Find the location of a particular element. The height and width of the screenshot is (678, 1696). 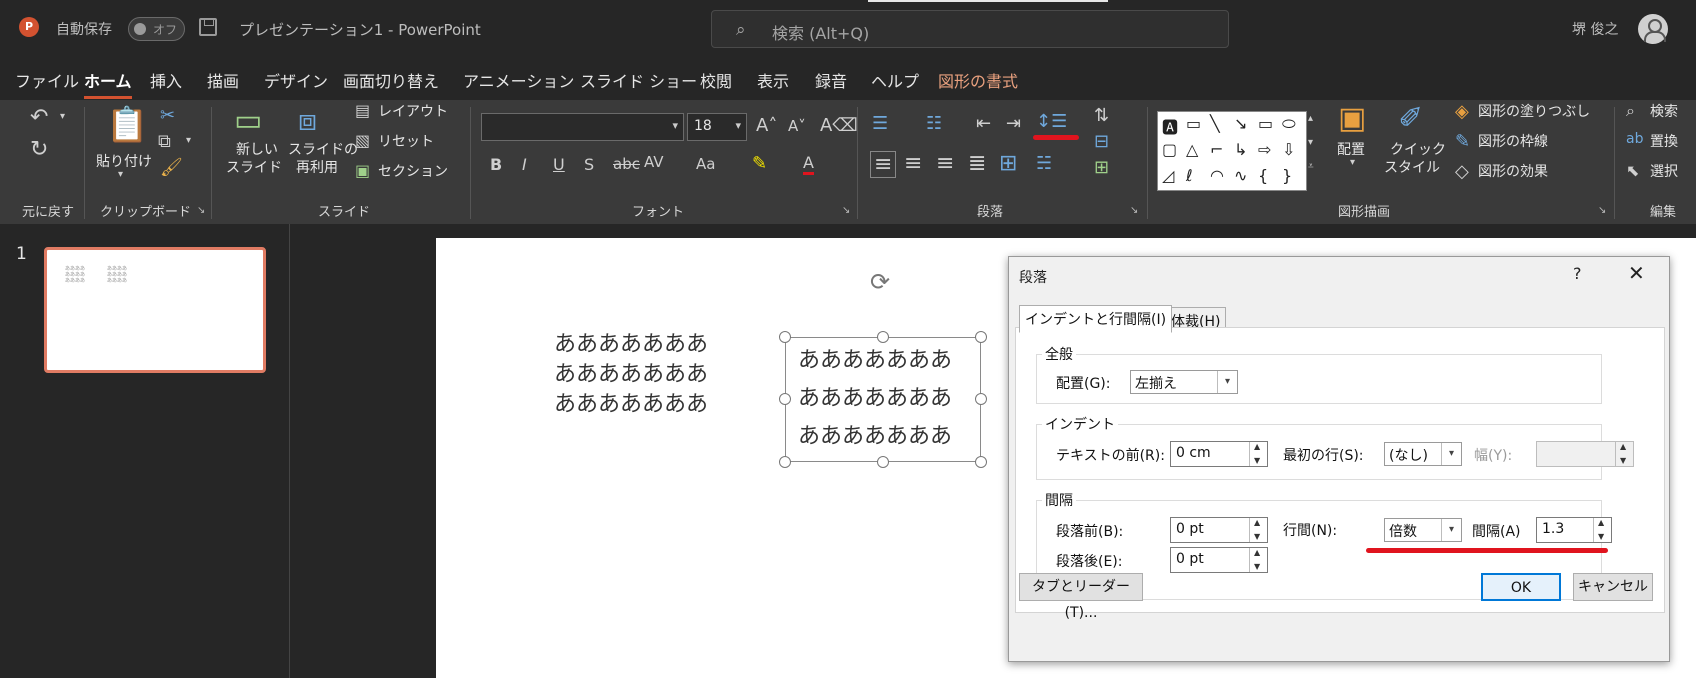

alignment-select: 左揃え ▾ is located at coordinates (1184, 382).